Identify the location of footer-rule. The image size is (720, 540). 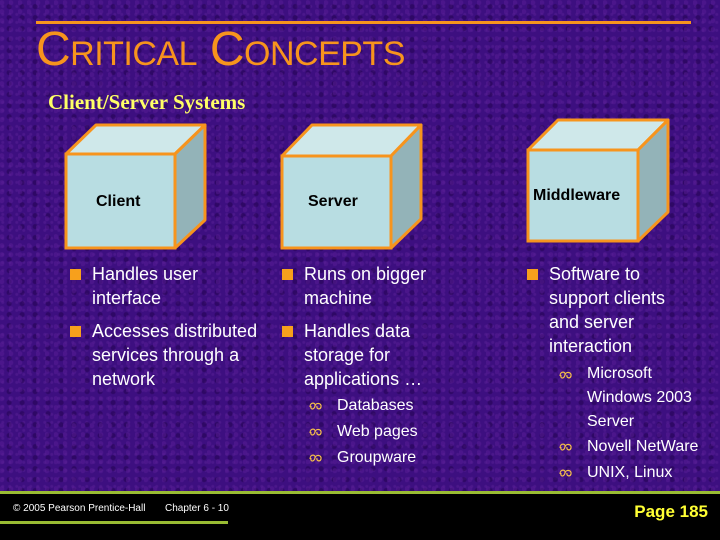
(360, 492).